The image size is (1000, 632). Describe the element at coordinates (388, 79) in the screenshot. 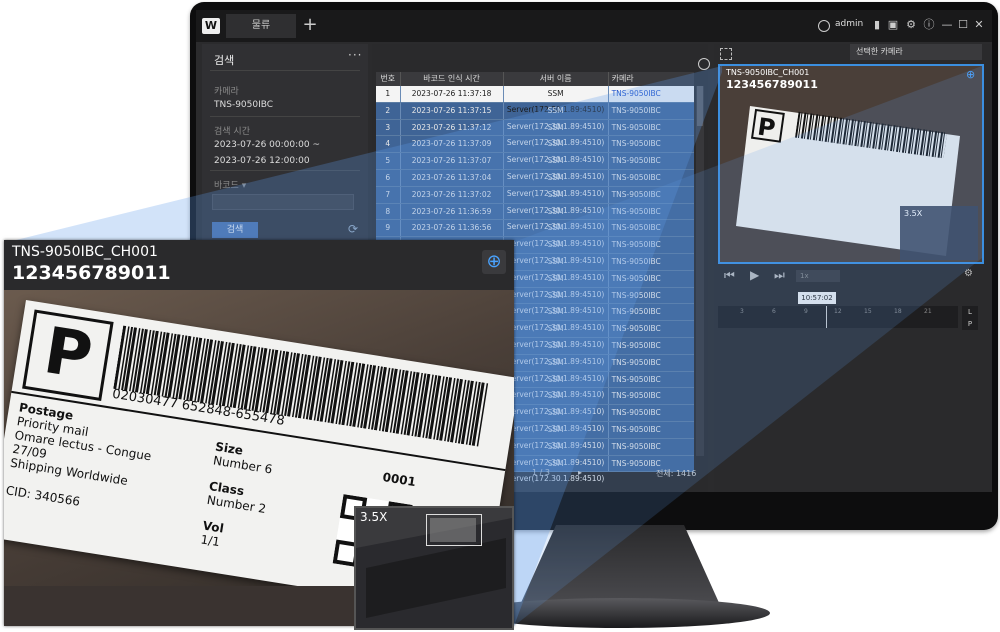

I see `column-header-number: 번호` at that location.